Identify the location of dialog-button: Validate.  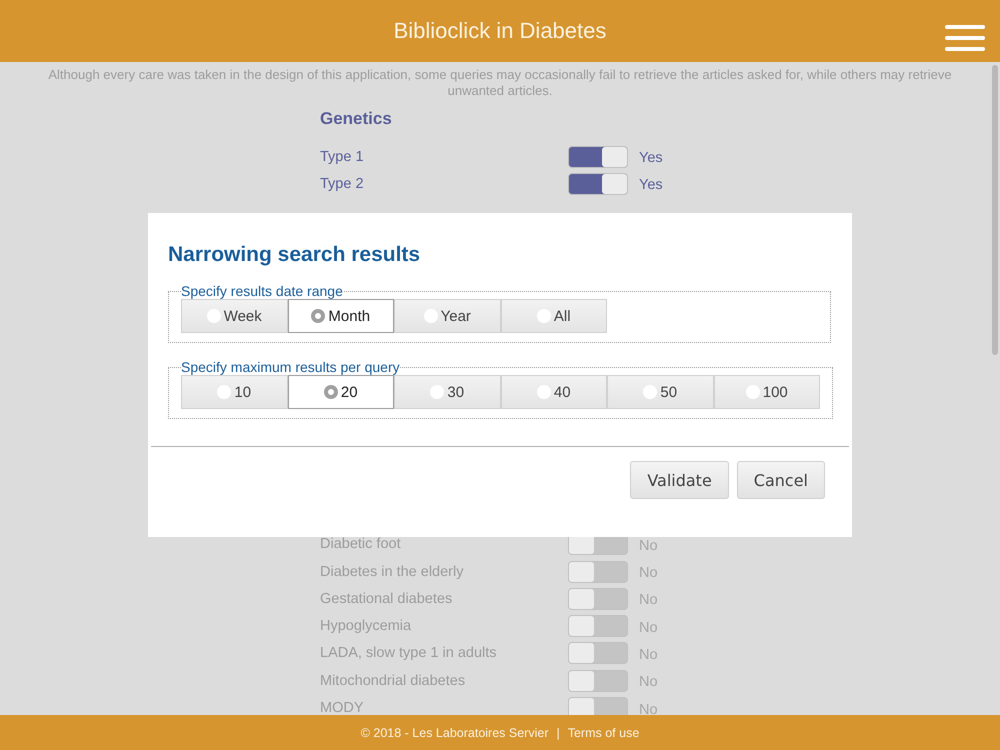
(679, 480).